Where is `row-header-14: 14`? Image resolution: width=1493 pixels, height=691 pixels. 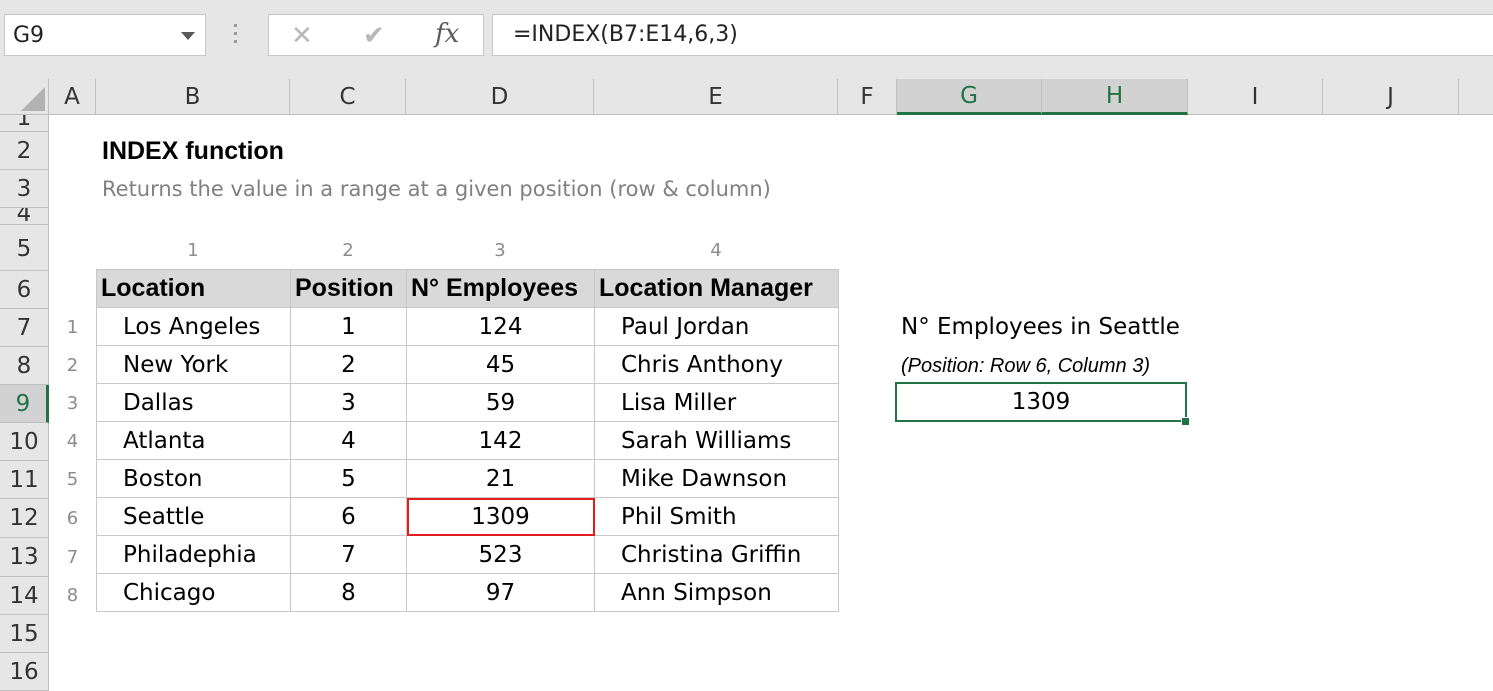 row-header-14: 14 is located at coordinates (24, 596).